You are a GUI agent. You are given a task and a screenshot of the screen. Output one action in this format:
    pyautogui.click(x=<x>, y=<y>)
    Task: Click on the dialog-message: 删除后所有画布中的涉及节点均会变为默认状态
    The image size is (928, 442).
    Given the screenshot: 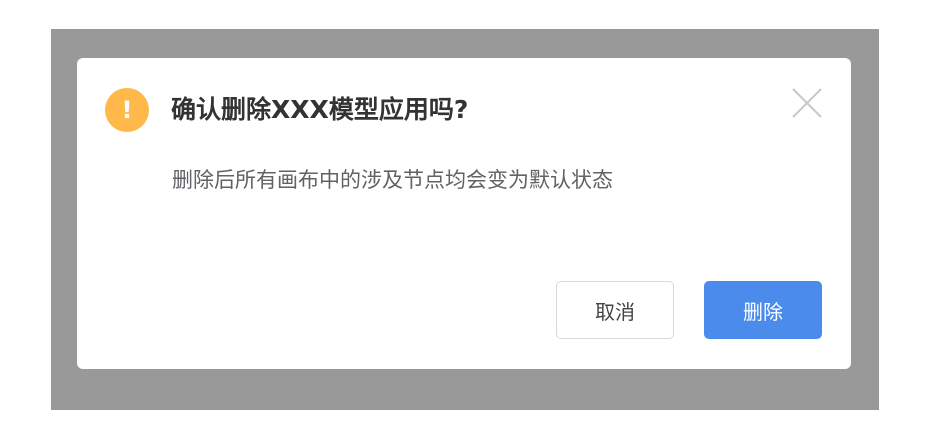 What is the action you would take?
    pyautogui.click(x=392, y=180)
    